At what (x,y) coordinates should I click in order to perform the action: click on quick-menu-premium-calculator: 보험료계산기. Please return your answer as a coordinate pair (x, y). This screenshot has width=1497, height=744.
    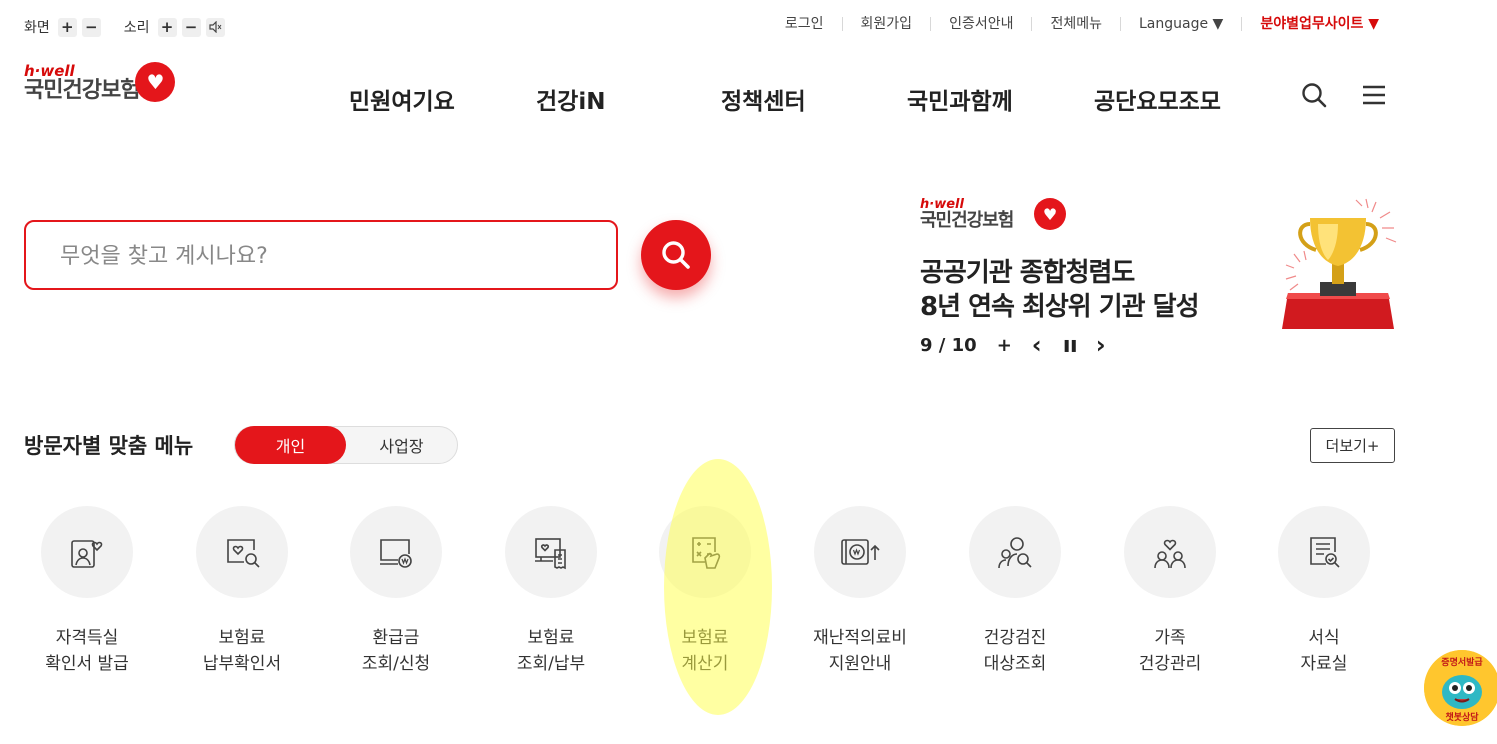
    Looking at the image, I should click on (705, 591).